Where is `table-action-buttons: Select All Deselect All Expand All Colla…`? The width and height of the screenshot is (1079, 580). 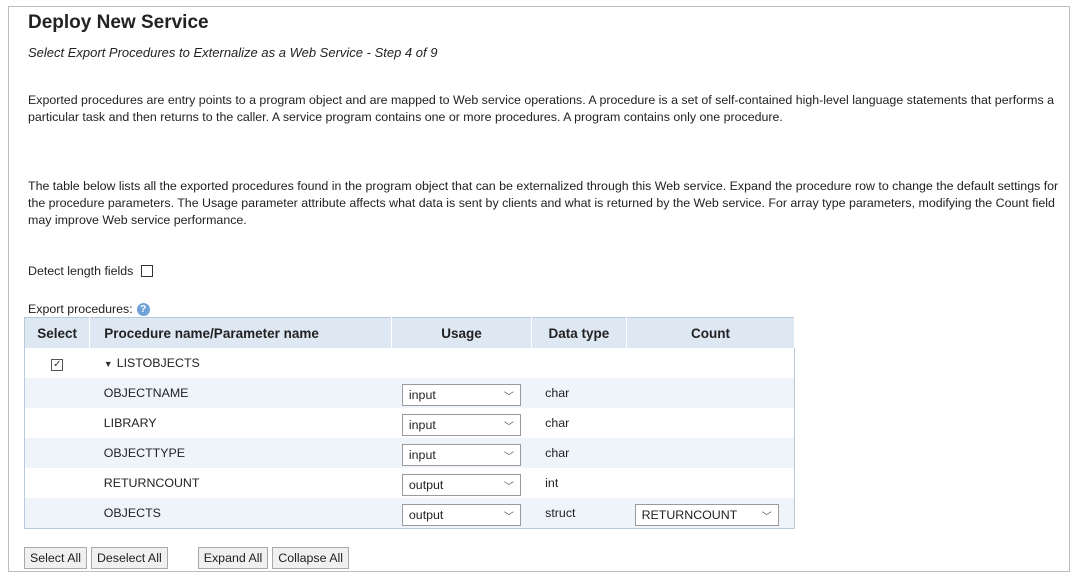
table-action-buttons: Select All Deselect All Expand All Colla… is located at coordinates (187, 558).